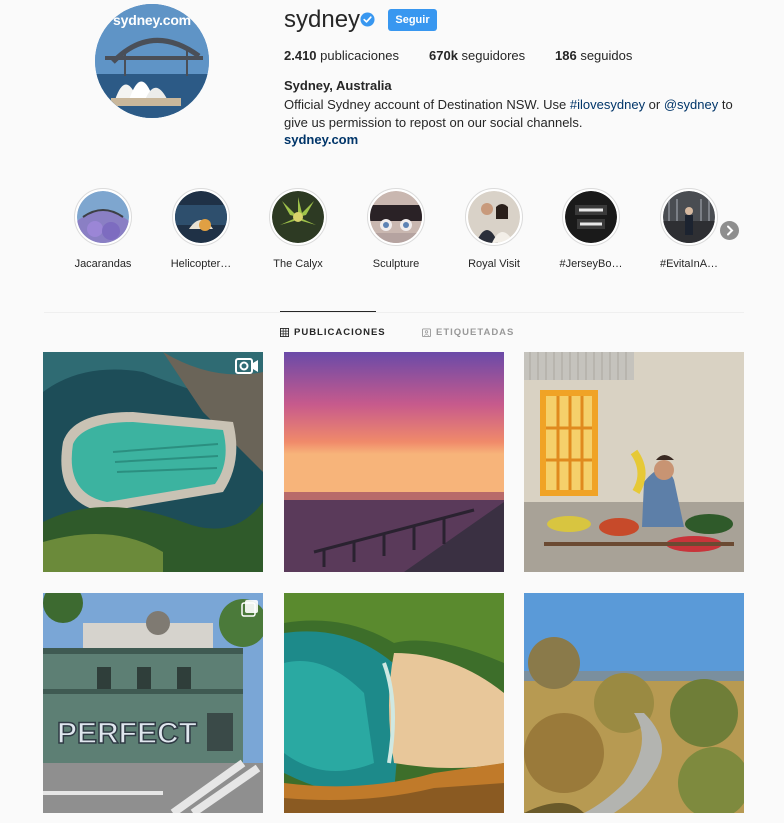  I want to click on tab-tagged: ETIQUETADAS, so click(468, 332).